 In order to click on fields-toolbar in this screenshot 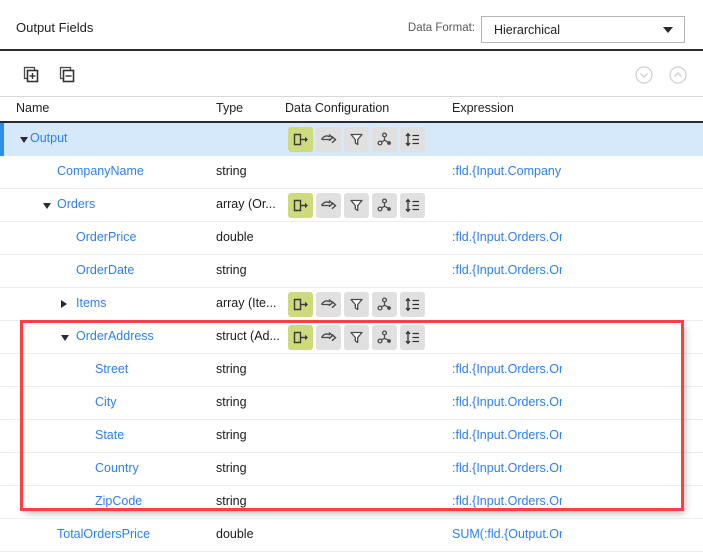, I will do `click(351, 75)`.